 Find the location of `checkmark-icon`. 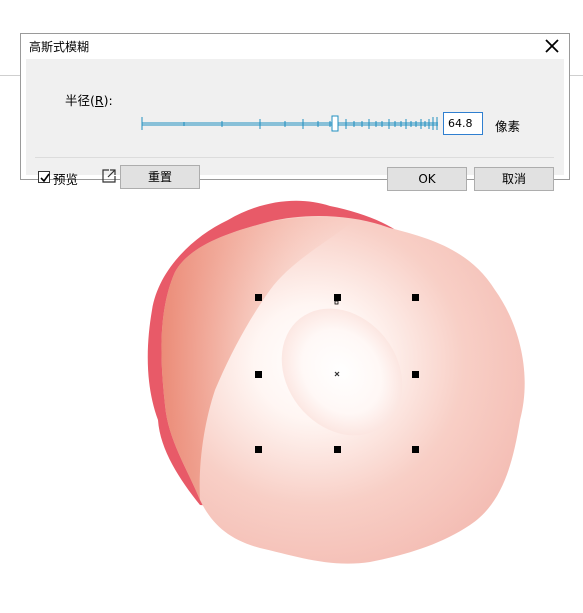

checkmark-icon is located at coordinates (45, 178).